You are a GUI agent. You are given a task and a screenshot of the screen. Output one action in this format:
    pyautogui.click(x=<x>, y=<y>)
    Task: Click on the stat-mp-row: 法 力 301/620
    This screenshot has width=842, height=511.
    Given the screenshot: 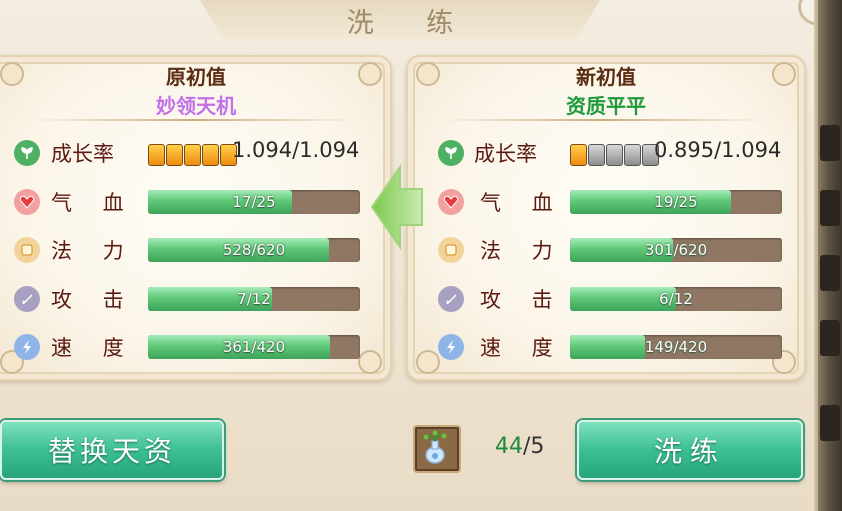 What is the action you would take?
    pyautogui.click(x=606, y=250)
    